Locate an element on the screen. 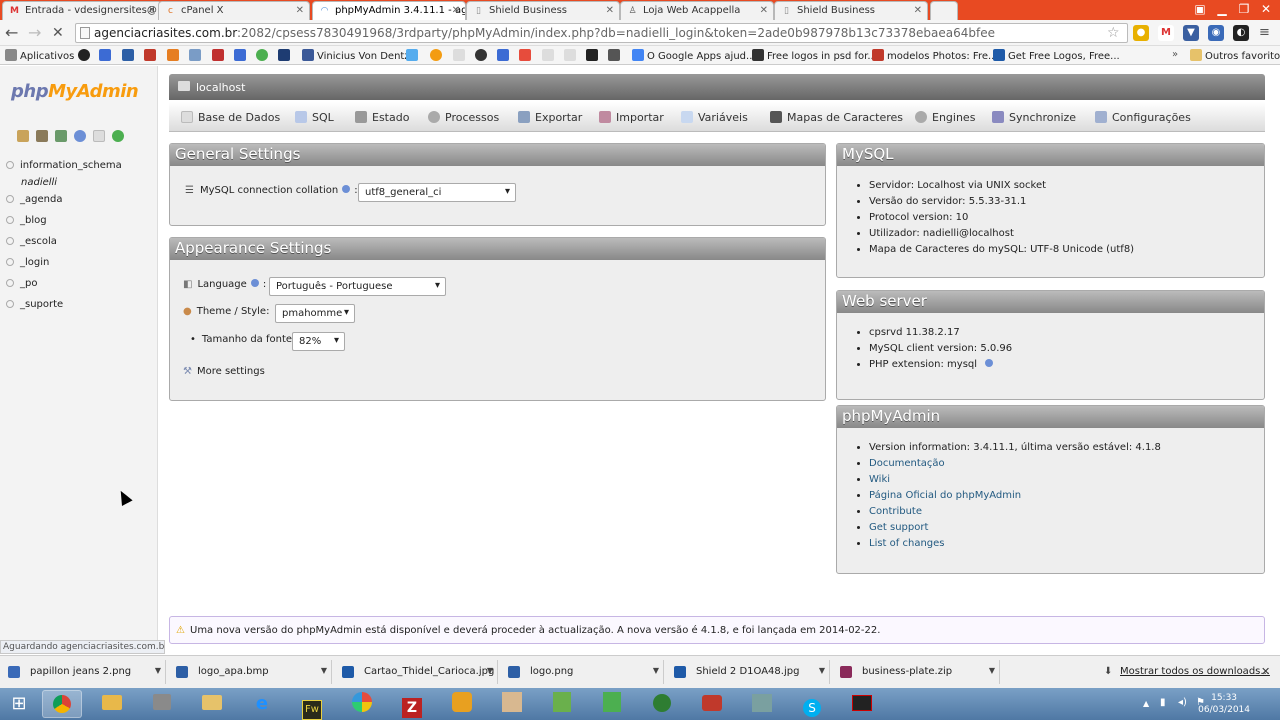 The width and height of the screenshot is (1280, 720). new-tab-button is located at coordinates (944, 10).